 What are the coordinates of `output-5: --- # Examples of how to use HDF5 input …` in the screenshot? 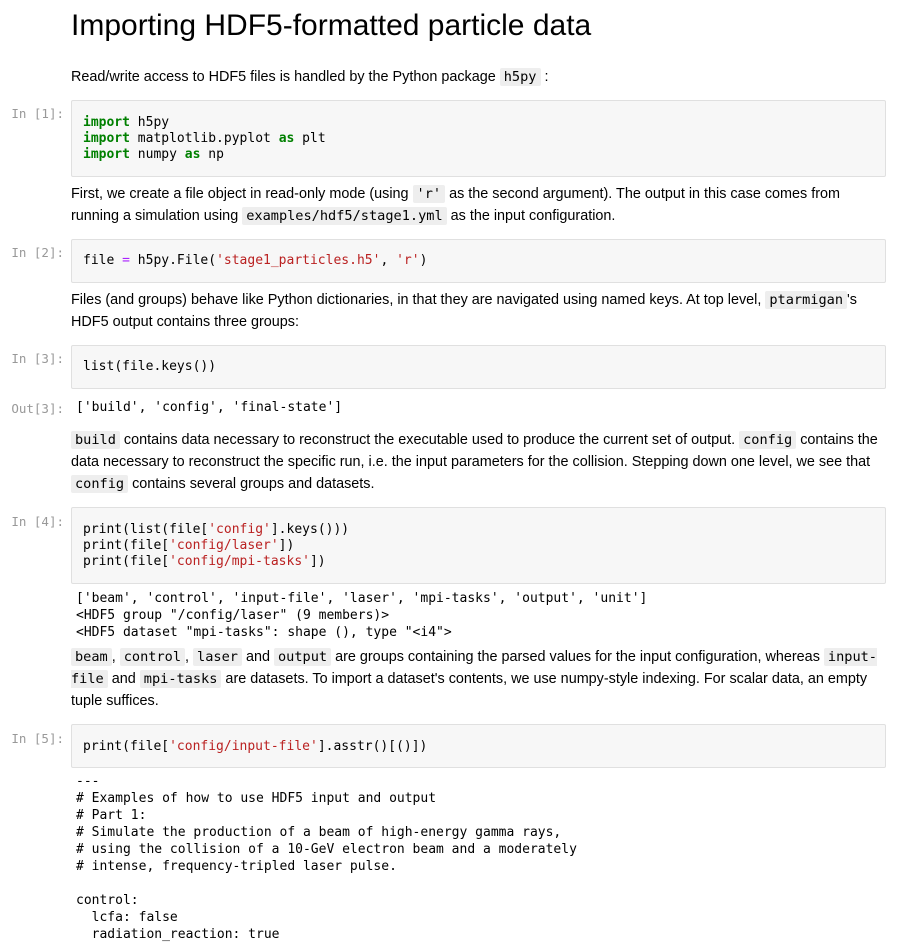 It's located at (326, 858).